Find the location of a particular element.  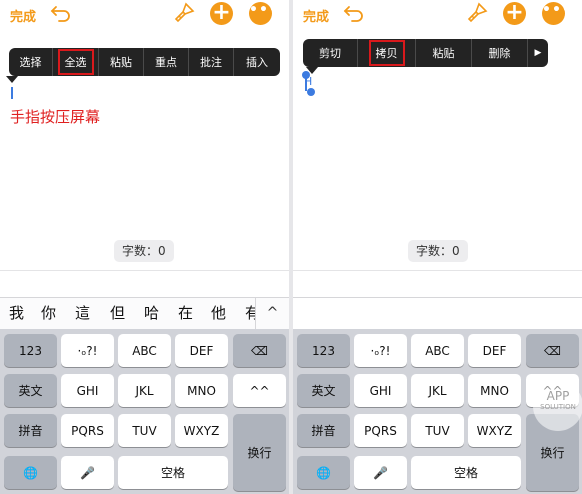

candidate: 我 is located at coordinates (16, 312).